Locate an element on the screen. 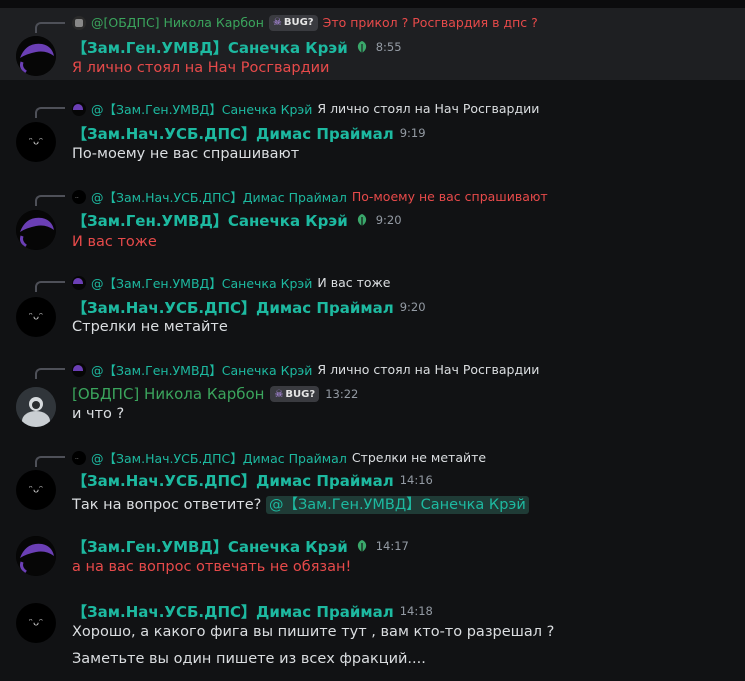  timestamp: 8:55 is located at coordinates (388, 47).